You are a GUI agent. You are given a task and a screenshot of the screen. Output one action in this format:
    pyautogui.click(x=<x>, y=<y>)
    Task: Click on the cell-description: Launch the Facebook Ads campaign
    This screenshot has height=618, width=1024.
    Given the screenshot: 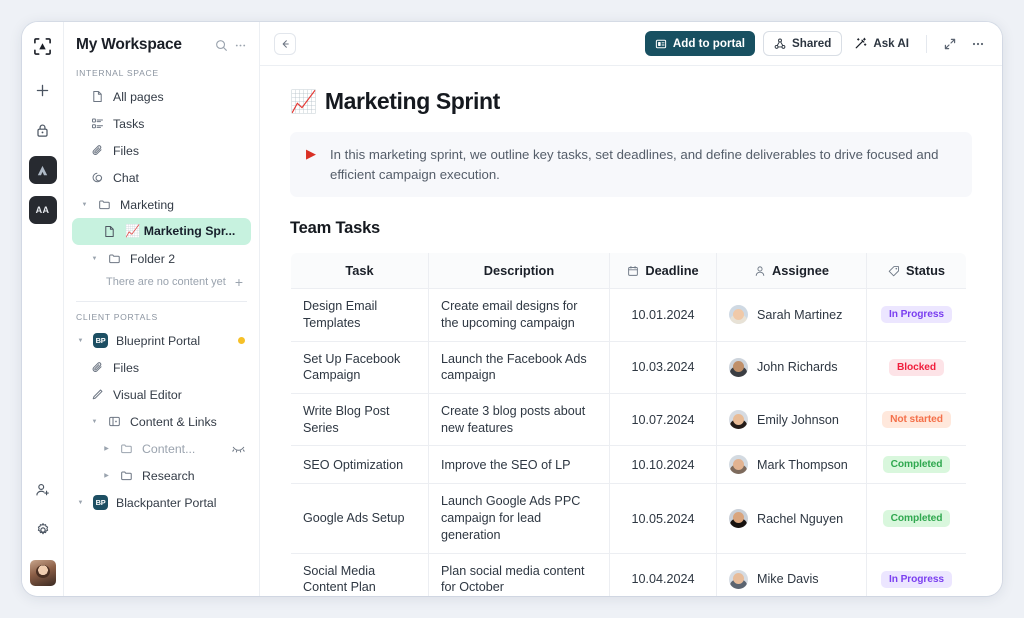 What is the action you would take?
    pyautogui.click(x=519, y=367)
    